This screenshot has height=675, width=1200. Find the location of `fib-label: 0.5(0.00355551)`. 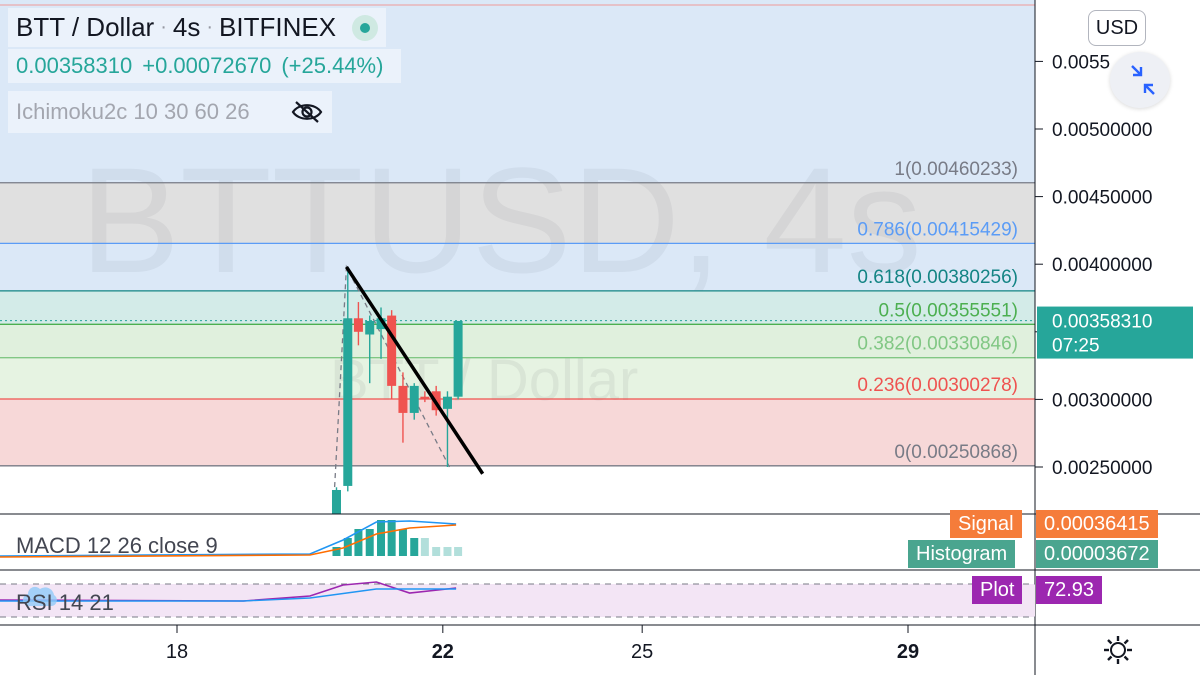

fib-label: 0.5(0.00355551) is located at coordinates (948, 310).